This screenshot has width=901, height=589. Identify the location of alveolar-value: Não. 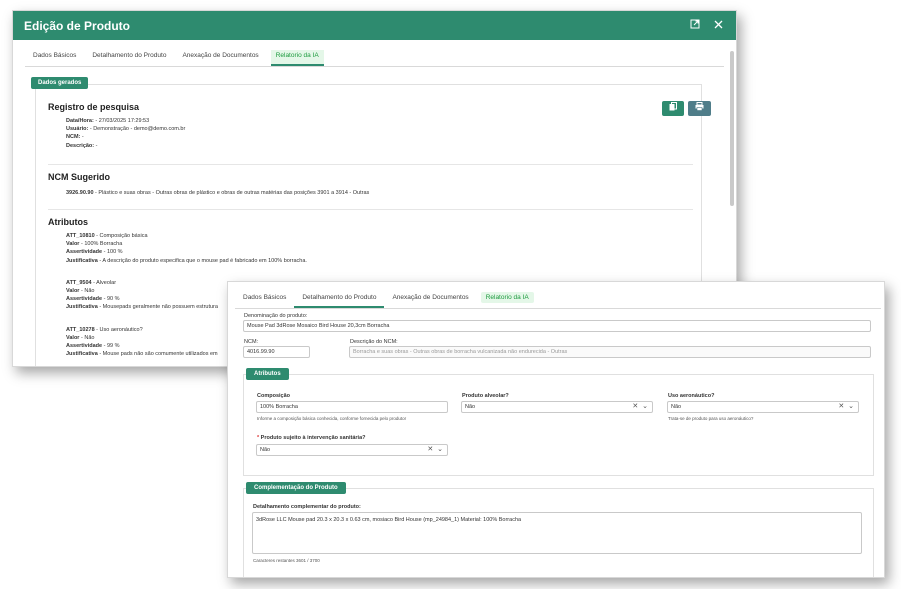
(470, 407).